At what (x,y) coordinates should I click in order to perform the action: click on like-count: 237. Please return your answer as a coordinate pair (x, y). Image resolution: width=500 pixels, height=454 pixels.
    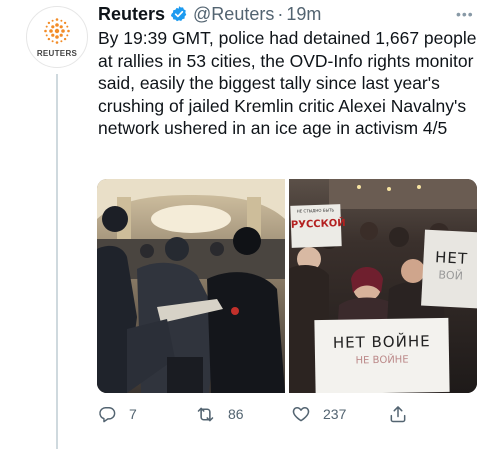
    Looking at the image, I should click on (335, 414).